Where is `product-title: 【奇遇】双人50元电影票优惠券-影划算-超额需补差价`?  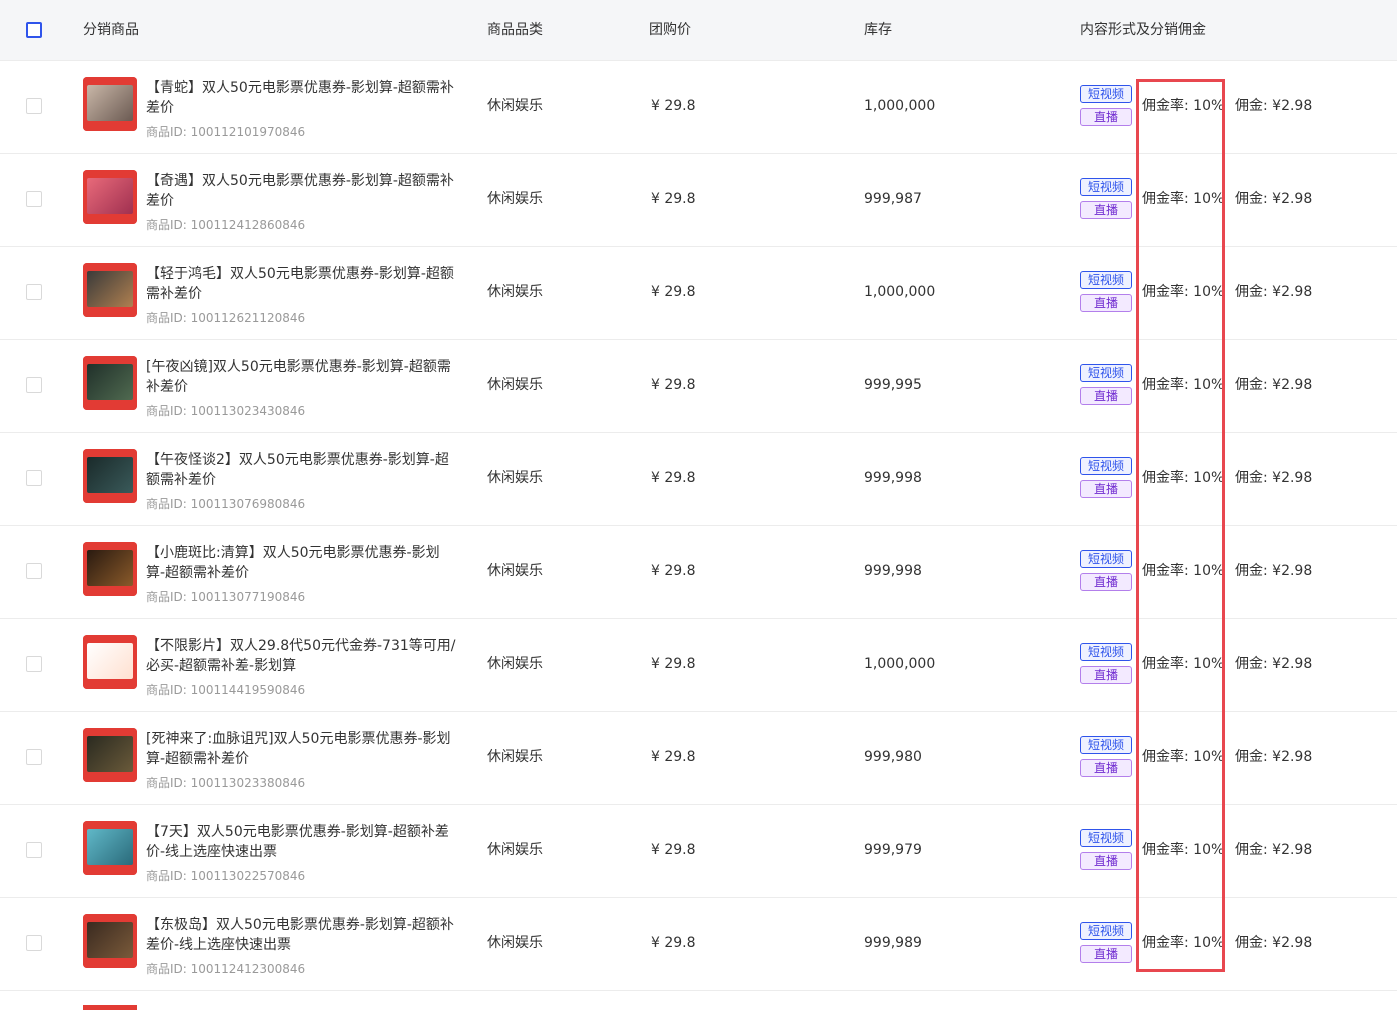 product-title: 【奇遇】双人50元电影票优惠券-影划算-超额需补差价 is located at coordinates (302, 191).